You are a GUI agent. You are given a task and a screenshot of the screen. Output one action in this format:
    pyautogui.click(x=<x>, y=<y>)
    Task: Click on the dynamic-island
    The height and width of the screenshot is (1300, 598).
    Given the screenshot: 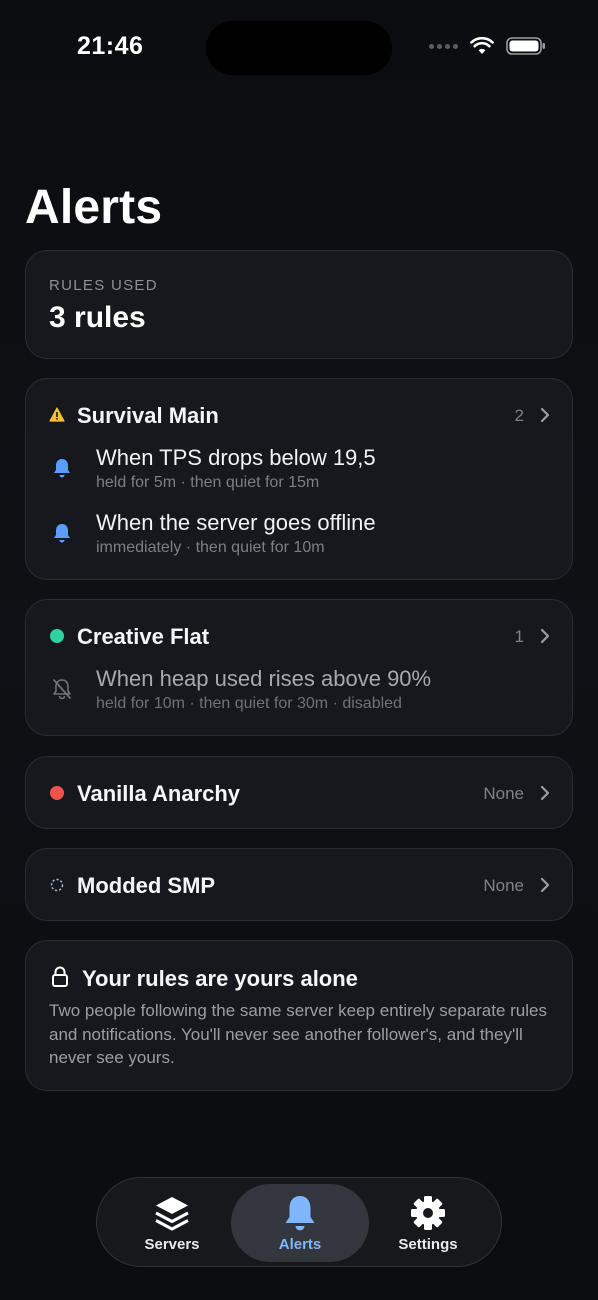 What is the action you would take?
    pyautogui.click(x=299, y=48)
    